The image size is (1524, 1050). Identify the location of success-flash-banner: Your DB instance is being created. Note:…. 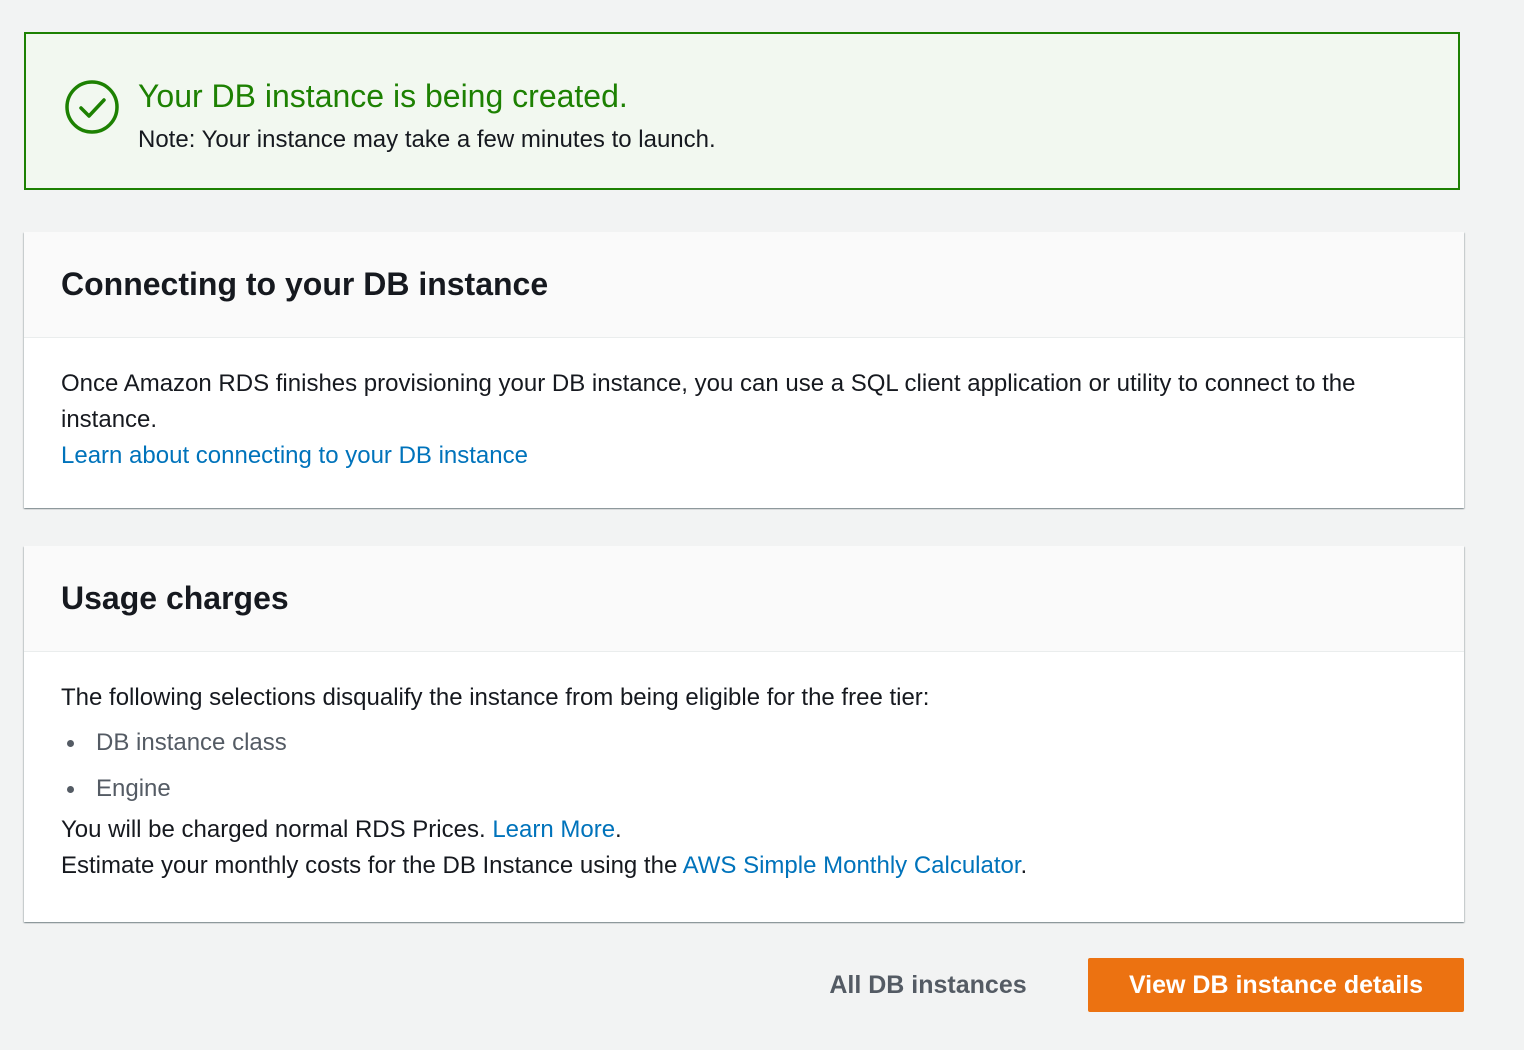
(742, 111).